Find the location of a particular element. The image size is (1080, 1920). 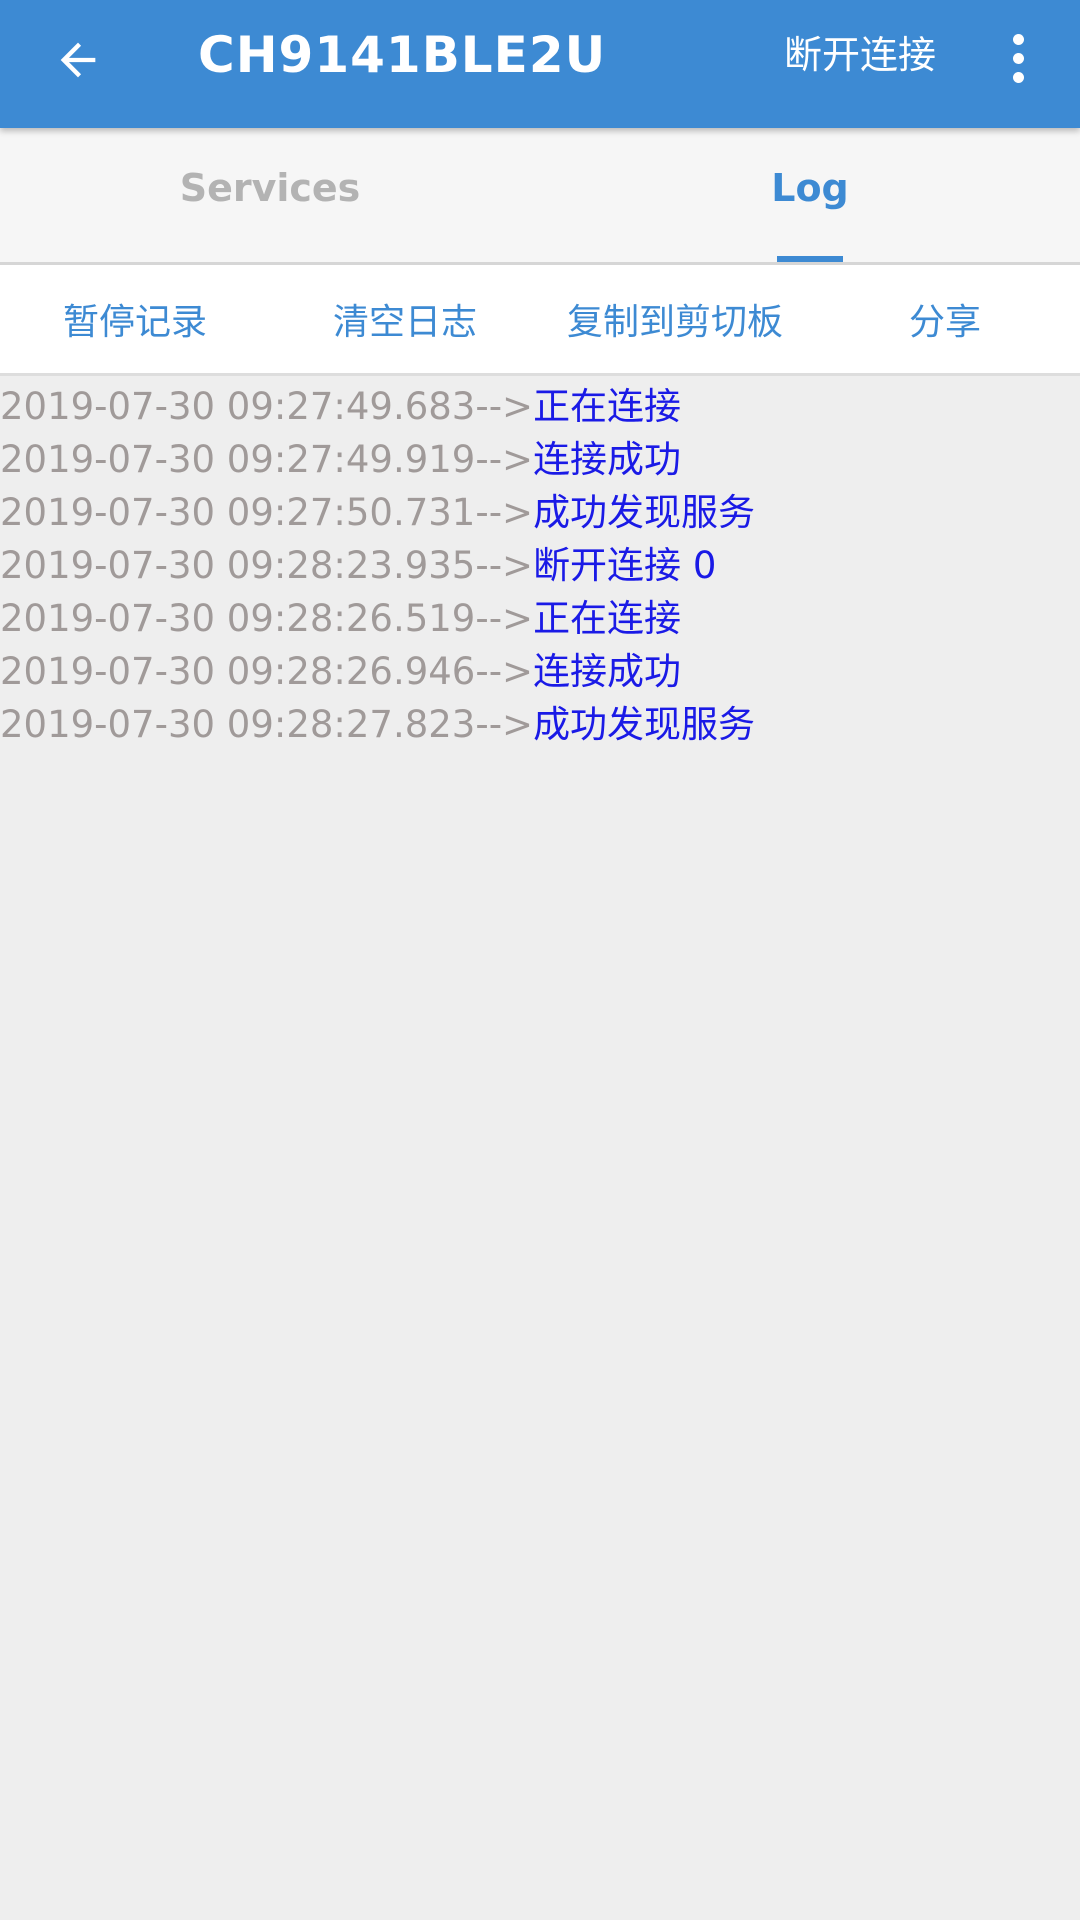

tab-services: Services is located at coordinates (270, 195).